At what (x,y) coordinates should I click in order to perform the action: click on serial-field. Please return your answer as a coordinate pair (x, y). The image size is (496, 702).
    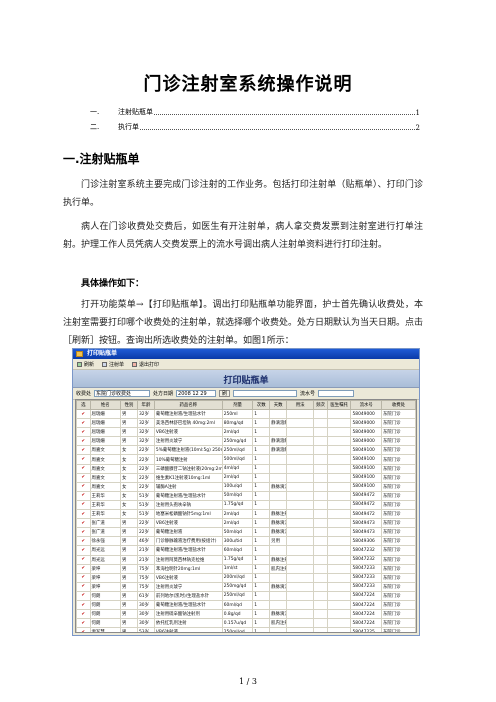
    Looking at the image, I should click on (336, 393).